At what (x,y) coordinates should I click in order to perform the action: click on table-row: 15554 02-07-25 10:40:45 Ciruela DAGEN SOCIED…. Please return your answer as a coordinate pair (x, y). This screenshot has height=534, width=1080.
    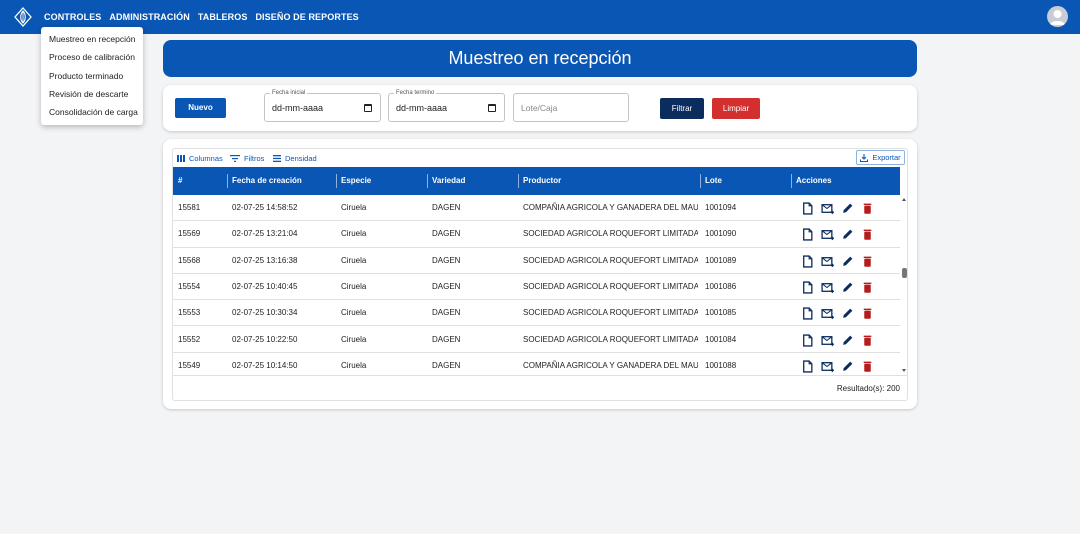
    Looking at the image, I should click on (536, 287).